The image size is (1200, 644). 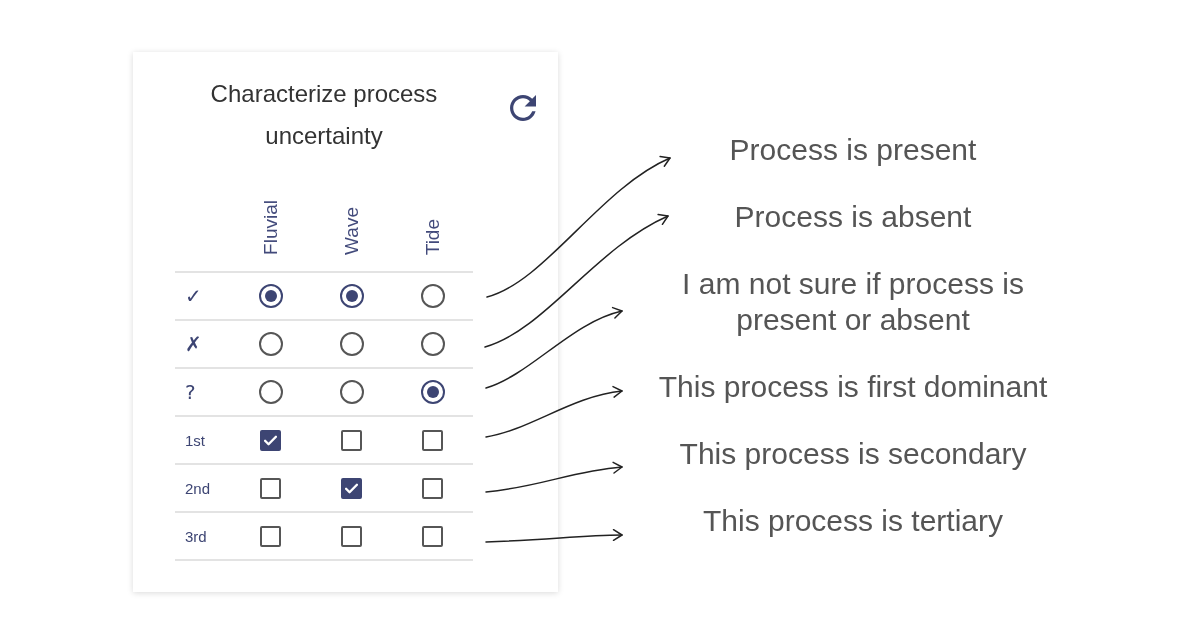 I want to click on annotation-text: This process is secondary, so click(x=853, y=454).